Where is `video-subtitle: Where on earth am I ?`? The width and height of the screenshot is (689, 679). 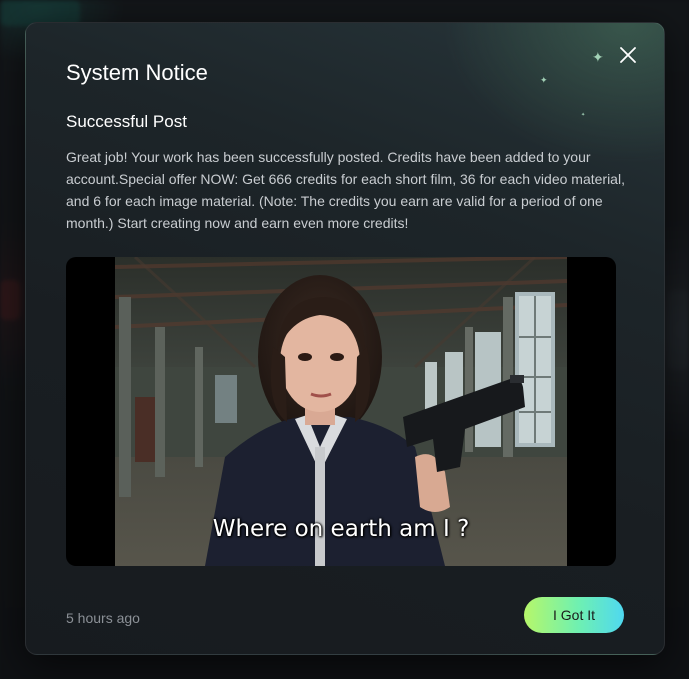 video-subtitle: Where on earth am I ? is located at coordinates (341, 529).